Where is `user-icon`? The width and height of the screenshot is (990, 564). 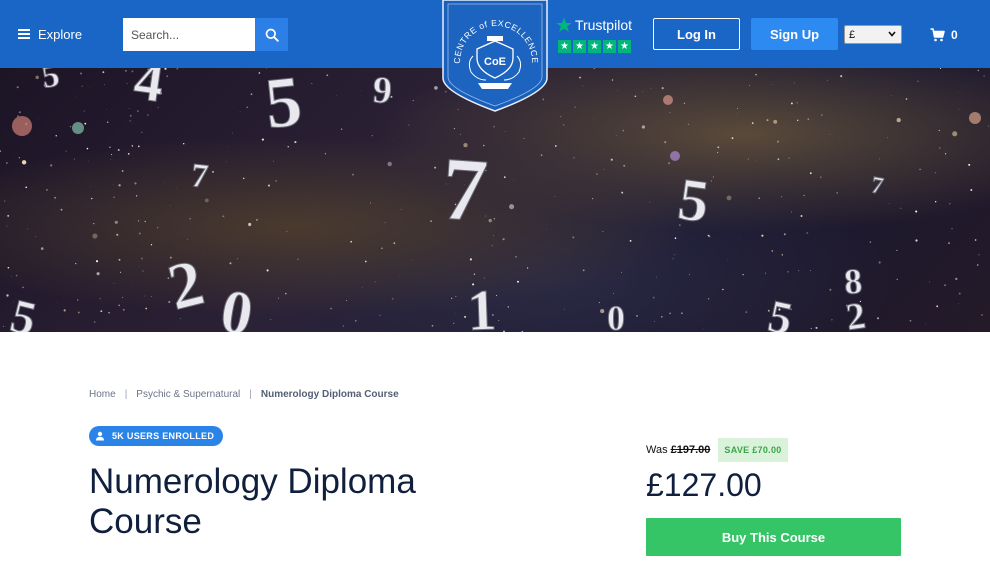 user-icon is located at coordinates (100, 436).